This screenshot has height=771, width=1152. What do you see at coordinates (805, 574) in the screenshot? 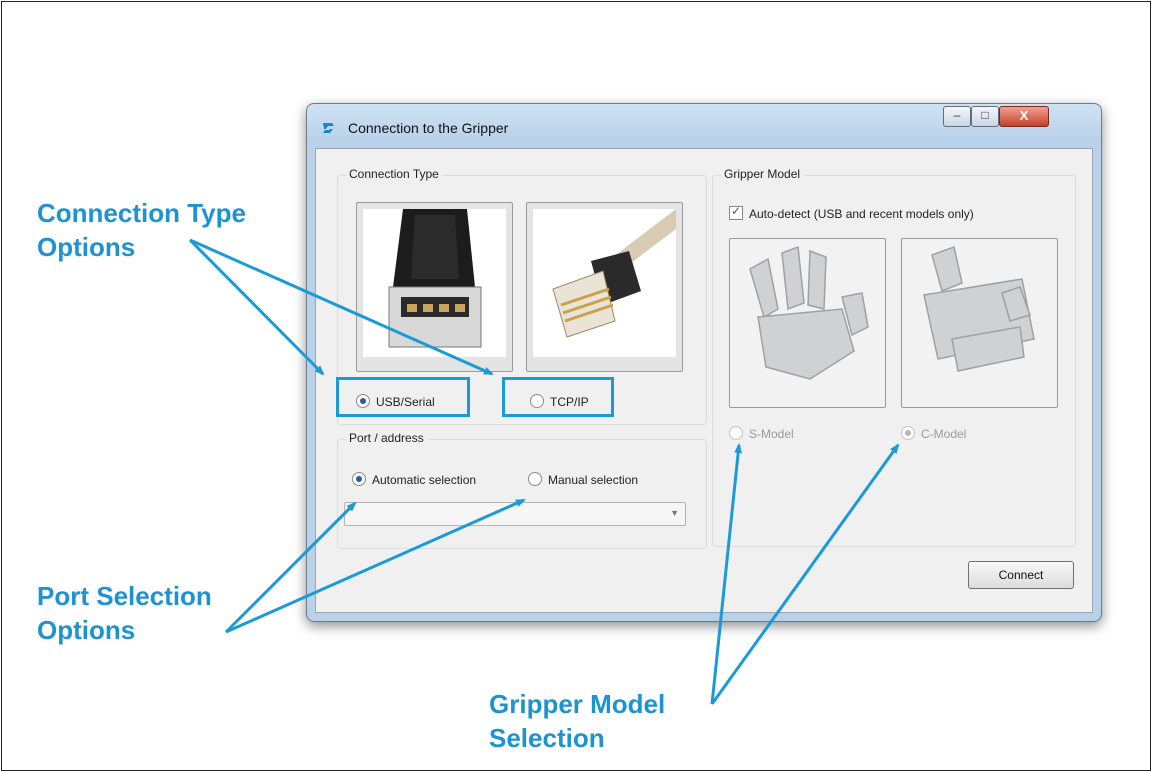
I see `arrow-to-c-model` at bounding box center [805, 574].